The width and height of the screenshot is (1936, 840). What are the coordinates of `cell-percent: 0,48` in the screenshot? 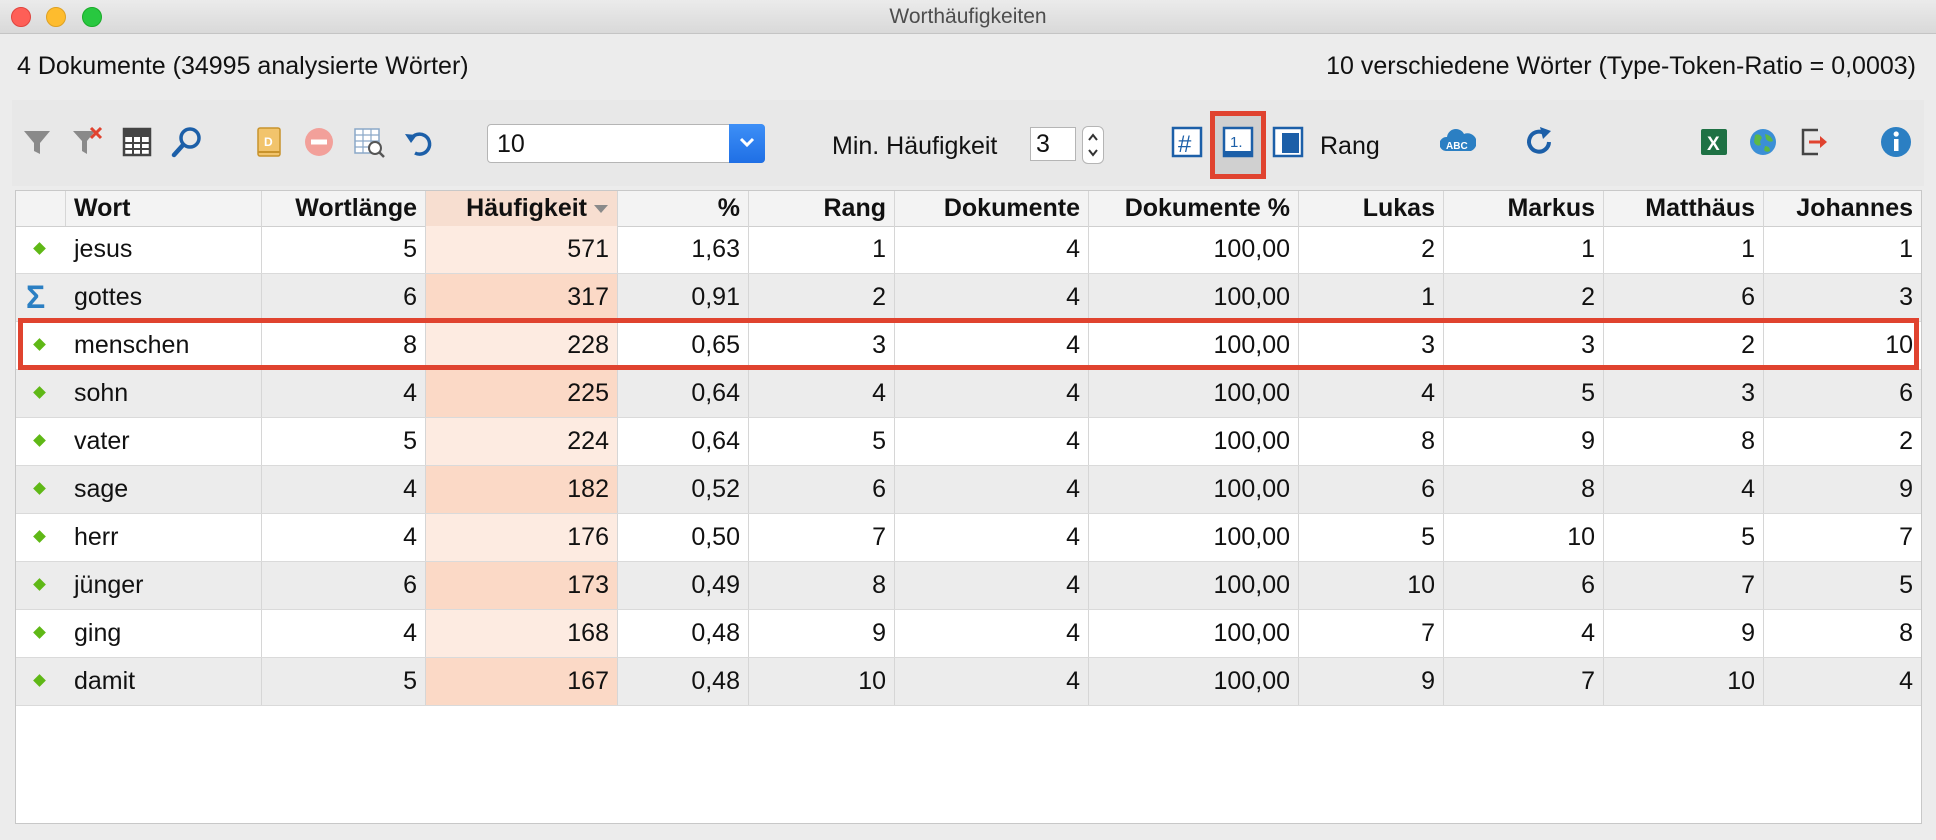 It's located at (683, 633).